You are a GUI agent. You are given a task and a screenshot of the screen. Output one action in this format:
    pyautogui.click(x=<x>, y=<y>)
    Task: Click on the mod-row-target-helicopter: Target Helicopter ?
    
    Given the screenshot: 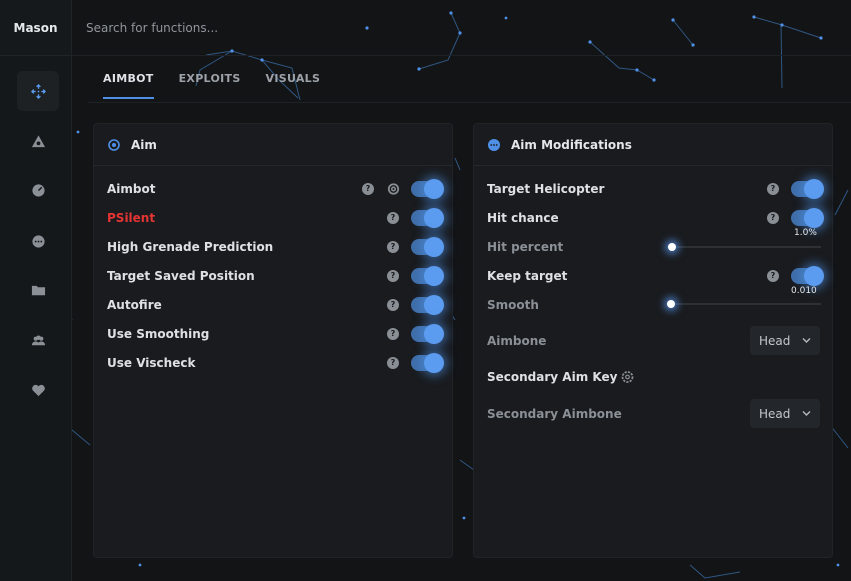 What is the action you would take?
    pyautogui.click(x=653, y=188)
    